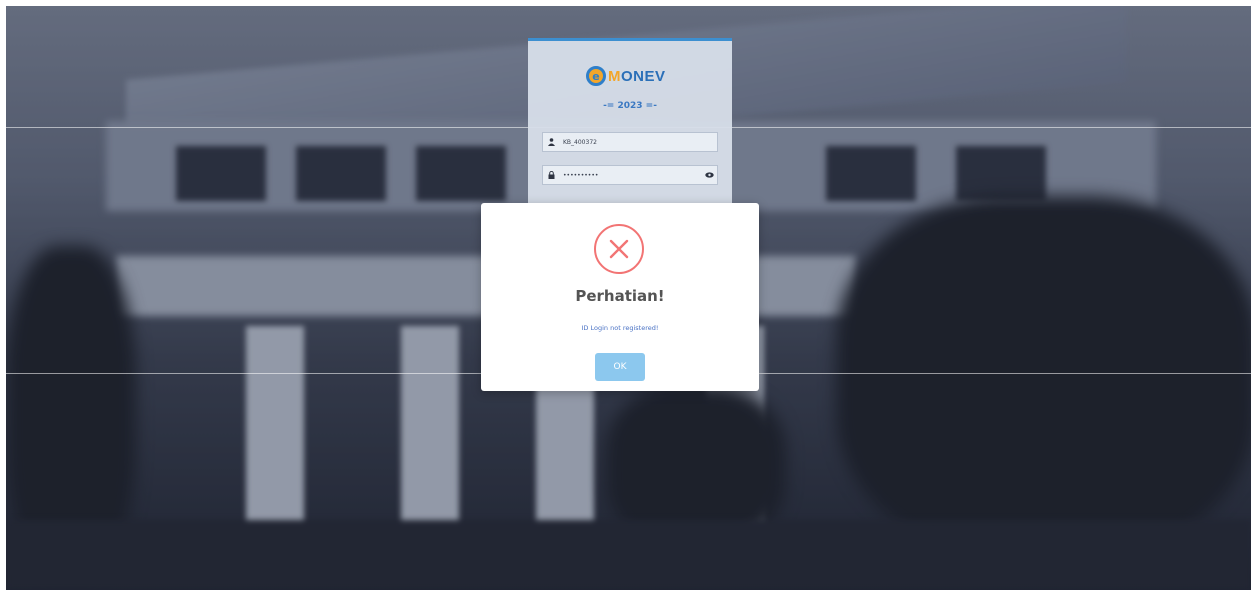  What do you see at coordinates (620, 328) in the screenshot?
I see `dialog-message: ID Login not registered!` at bounding box center [620, 328].